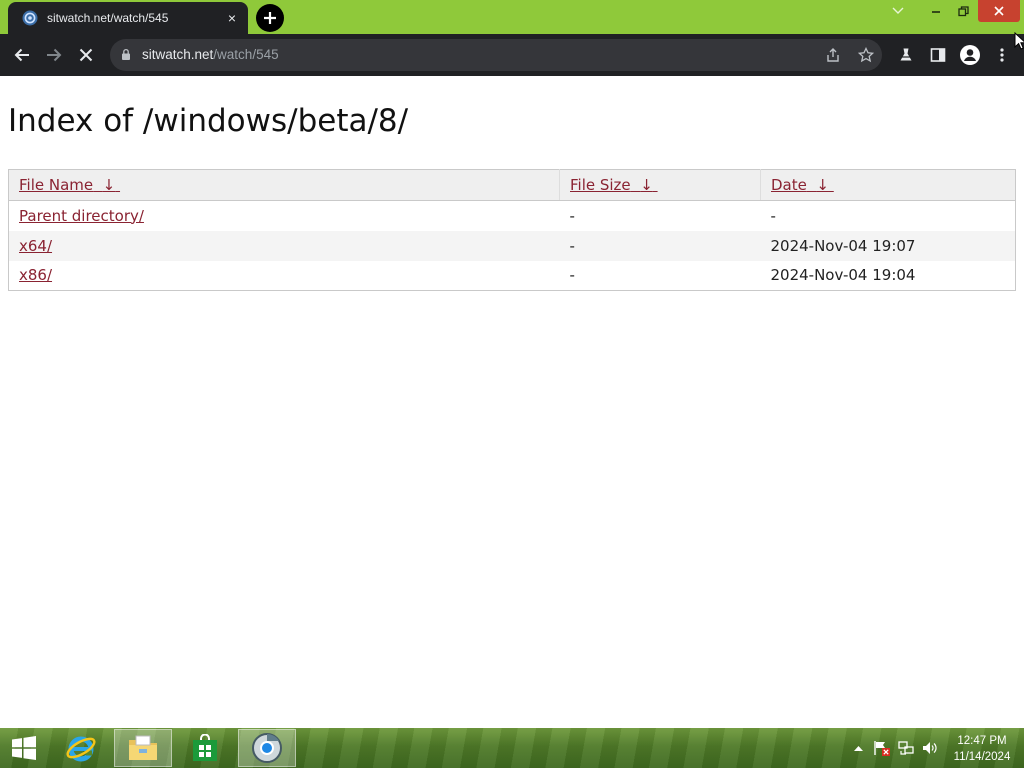  I want to click on side-panel-icon, so click(938, 55).